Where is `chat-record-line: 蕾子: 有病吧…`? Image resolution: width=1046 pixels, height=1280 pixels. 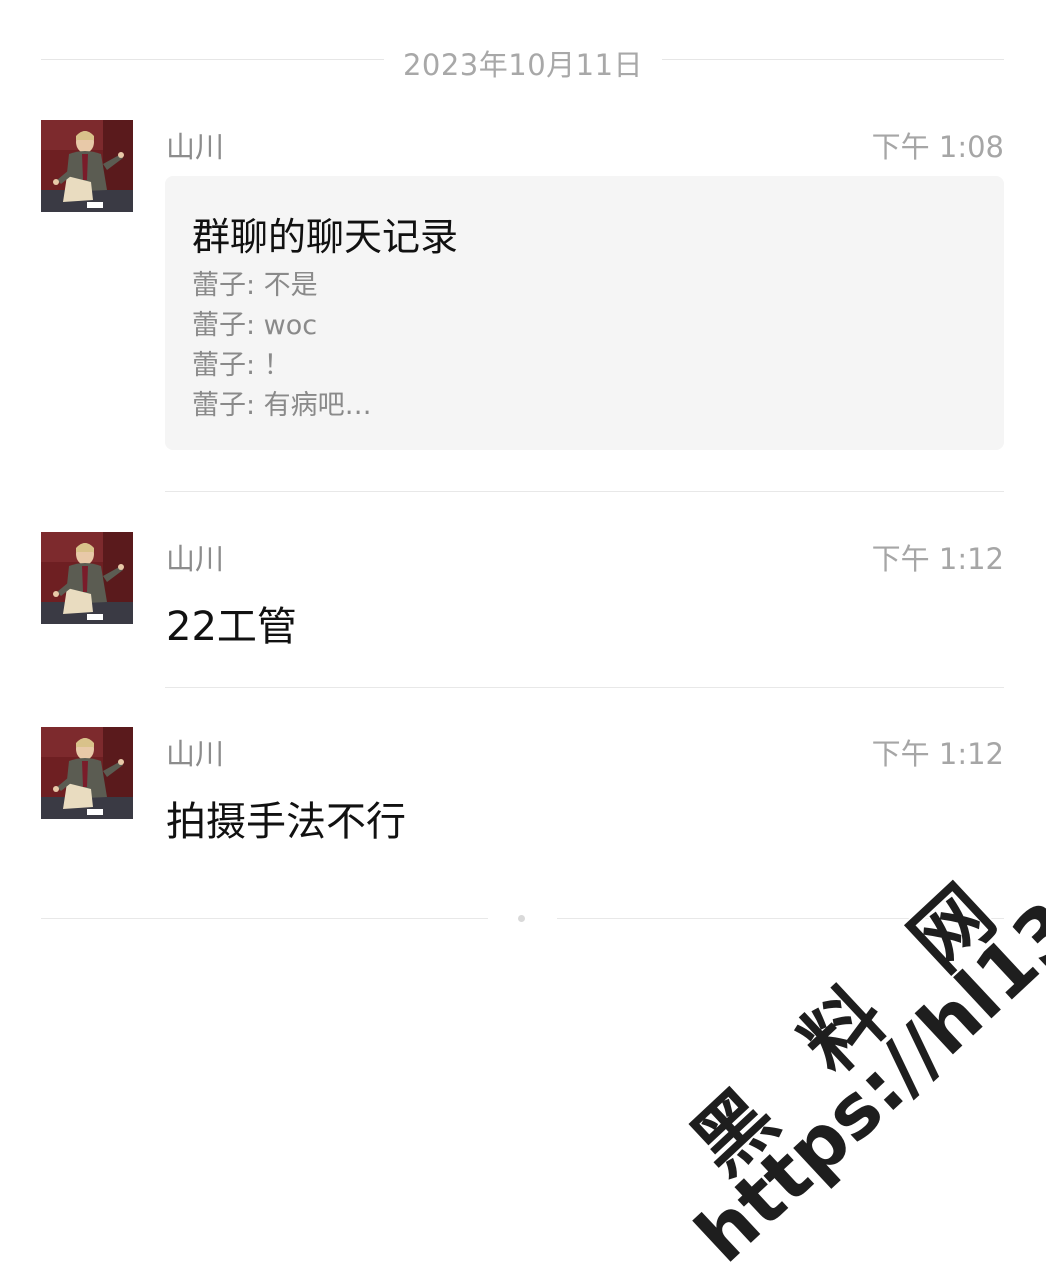 chat-record-line: 蕾子: 有病吧… is located at coordinates (282, 405).